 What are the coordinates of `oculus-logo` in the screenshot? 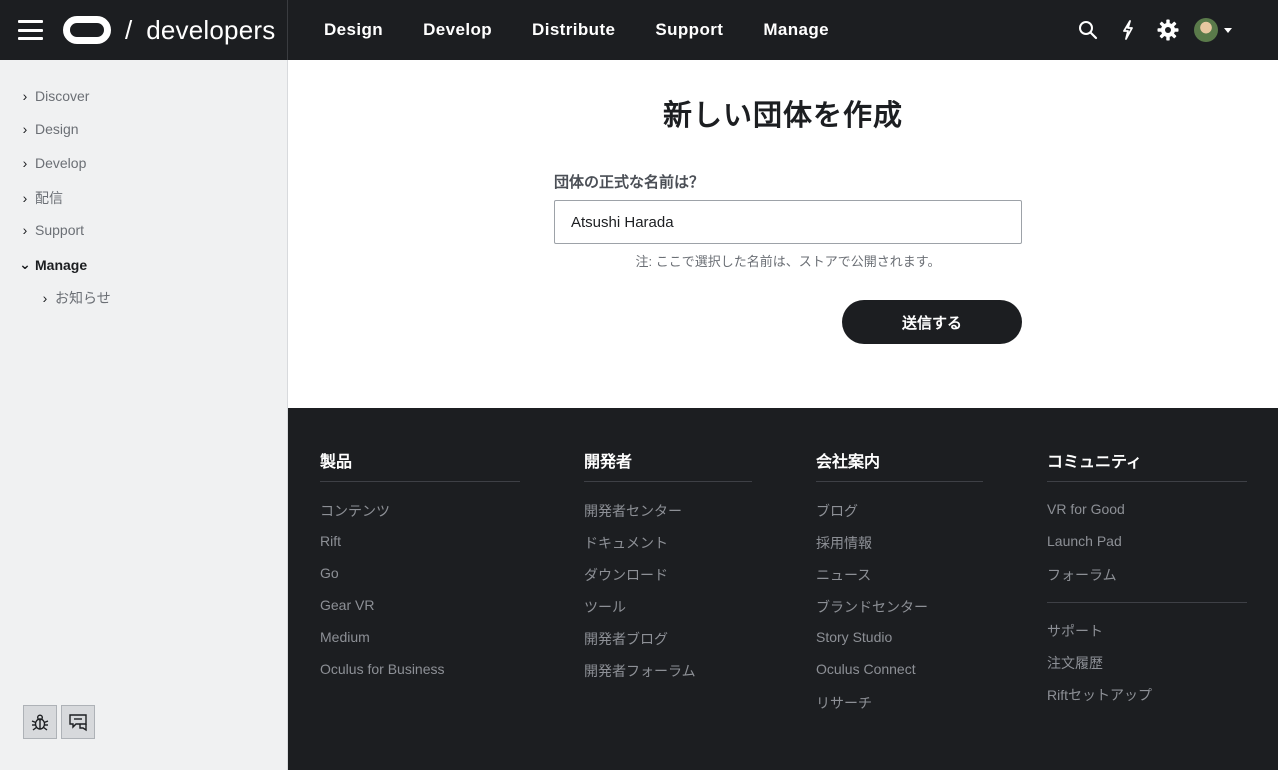 It's located at (87, 30).